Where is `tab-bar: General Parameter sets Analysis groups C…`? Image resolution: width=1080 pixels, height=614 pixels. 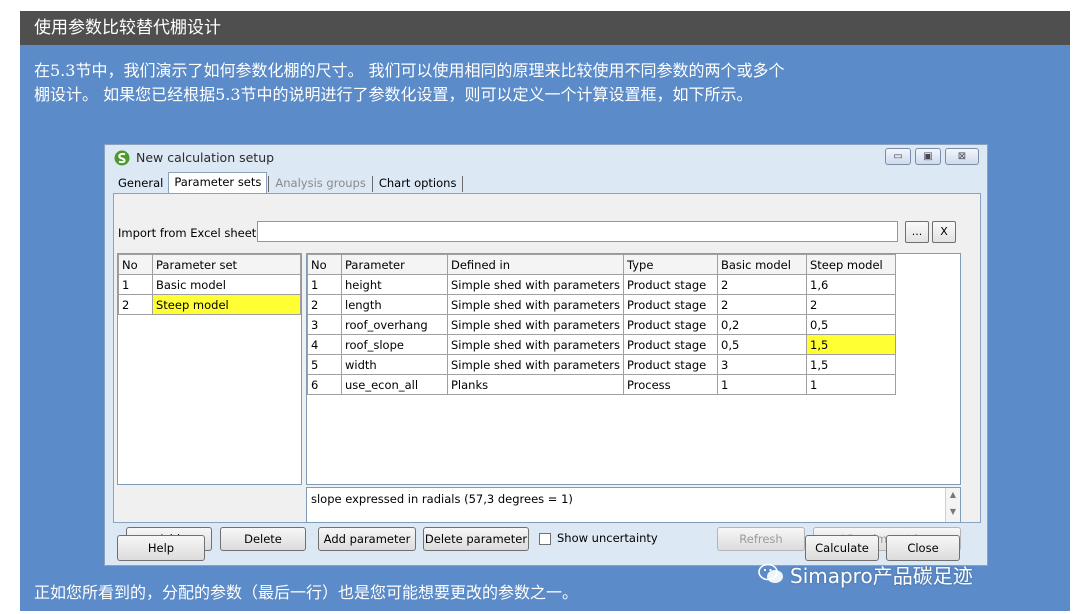
tab-bar: General Parameter sets Analysis groups C… is located at coordinates (288, 183).